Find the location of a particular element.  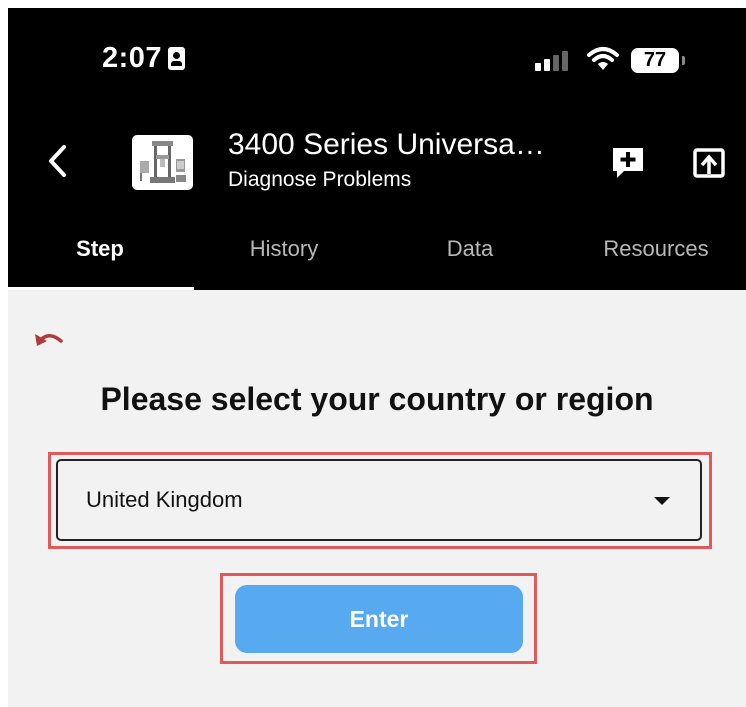

wifi-icon is located at coordinates (603, 58).